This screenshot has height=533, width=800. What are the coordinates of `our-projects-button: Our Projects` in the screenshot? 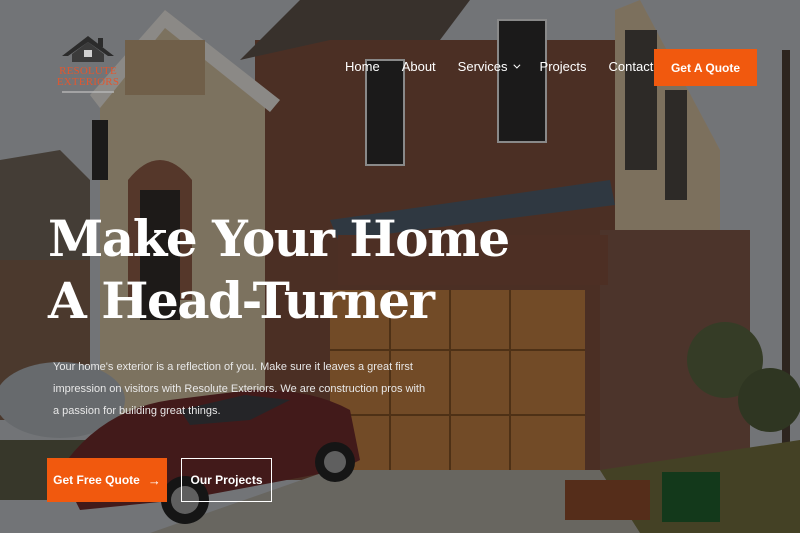 It's located at (226, 480).